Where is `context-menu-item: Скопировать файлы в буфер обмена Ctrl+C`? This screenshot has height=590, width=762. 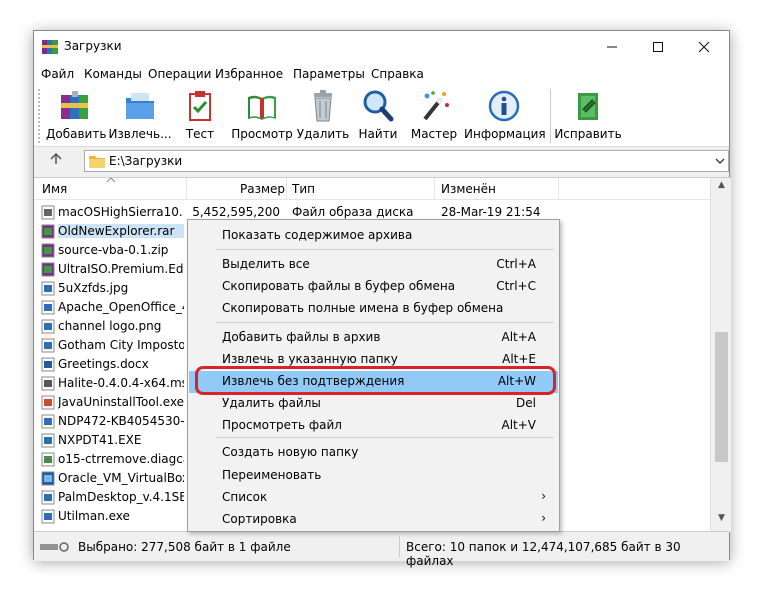 context-menu-item: Скопировать файлы в буфер обмена Ctrl+C is located at coordinates (373, 287).